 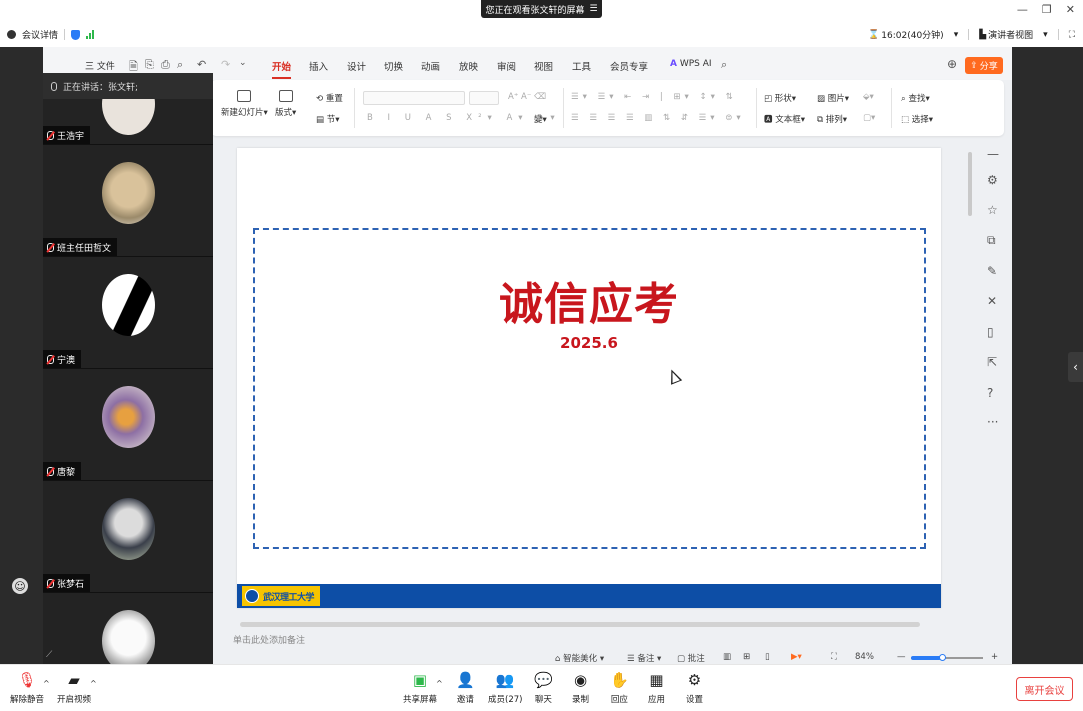 I want to click on vertical-scrollbar, so click(x=970, y=386).